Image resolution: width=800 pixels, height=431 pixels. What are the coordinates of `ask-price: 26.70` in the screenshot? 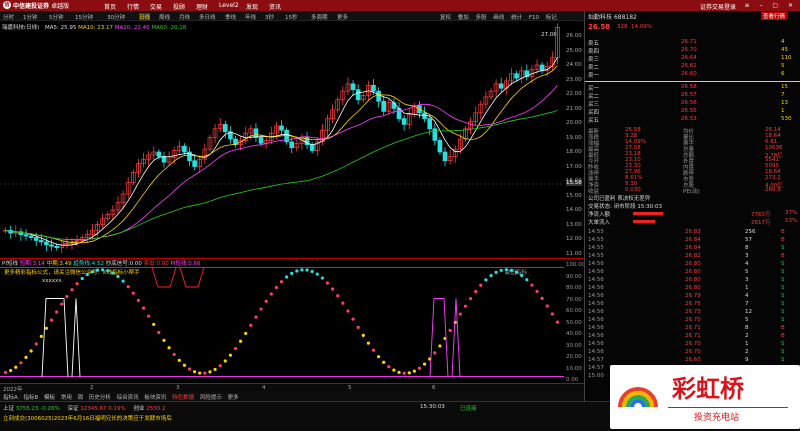 It's located at (689, 50).